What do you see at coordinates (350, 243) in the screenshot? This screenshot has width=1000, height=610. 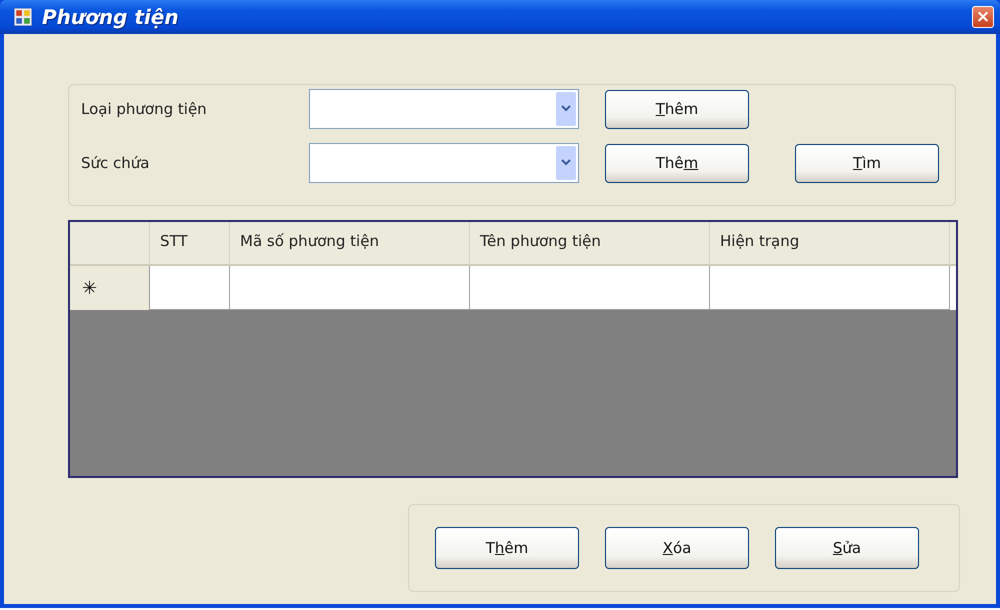 I see `column-header: Mã số phương tiện` at bounding box center [350, 243].